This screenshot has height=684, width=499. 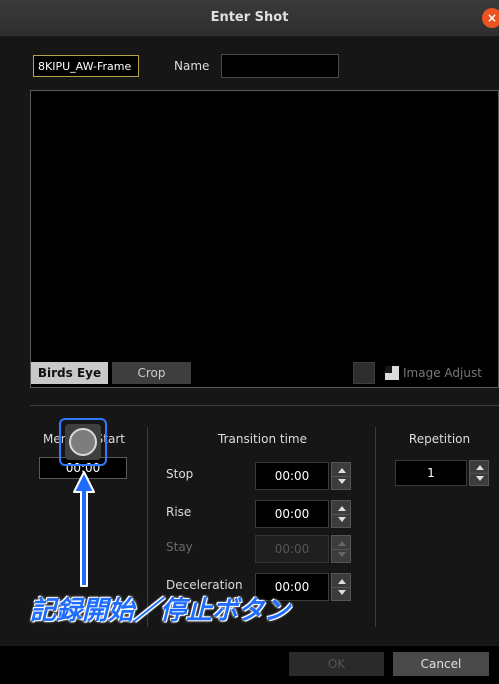 I want to click on deceleration-time-stepper, so click(x=341, y=587).